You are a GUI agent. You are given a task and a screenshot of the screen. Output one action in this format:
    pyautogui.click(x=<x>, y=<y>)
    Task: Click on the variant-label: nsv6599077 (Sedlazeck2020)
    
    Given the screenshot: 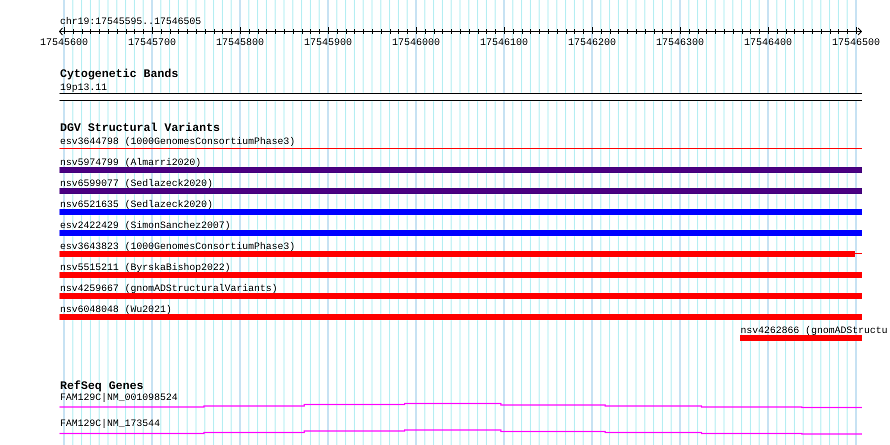 What is the action you would take?
    pyautogui.click(x=136, y=183)
    